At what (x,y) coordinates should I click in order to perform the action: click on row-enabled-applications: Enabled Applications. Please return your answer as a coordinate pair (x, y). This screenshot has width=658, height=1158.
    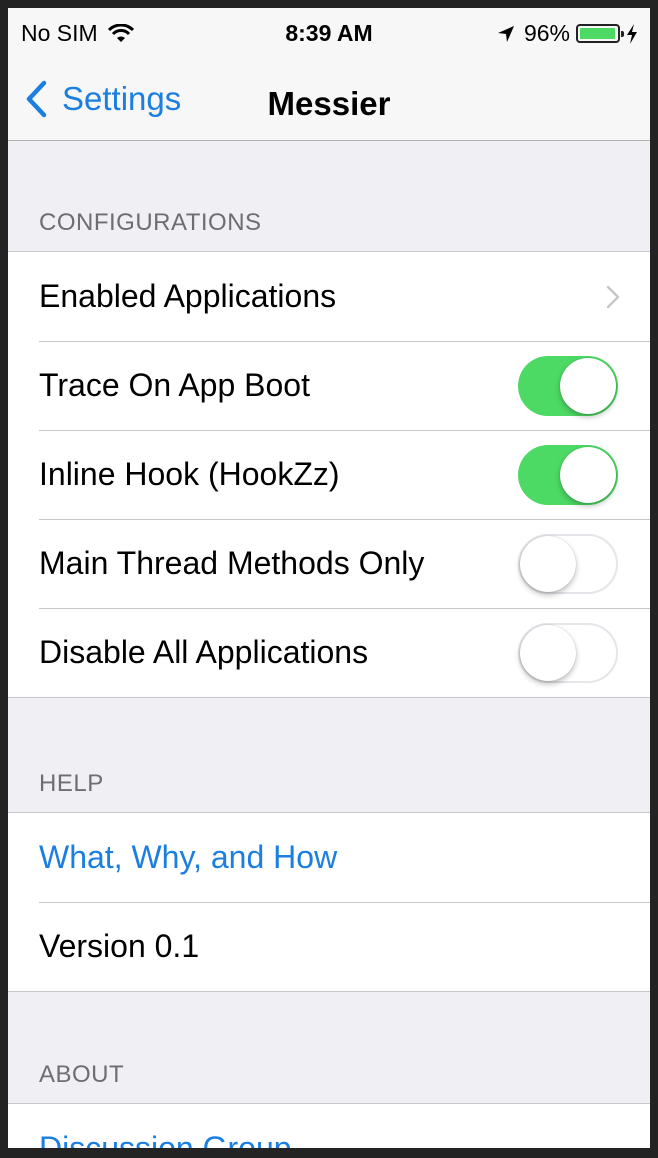
    Looking at the image, I should click on (329, 296).